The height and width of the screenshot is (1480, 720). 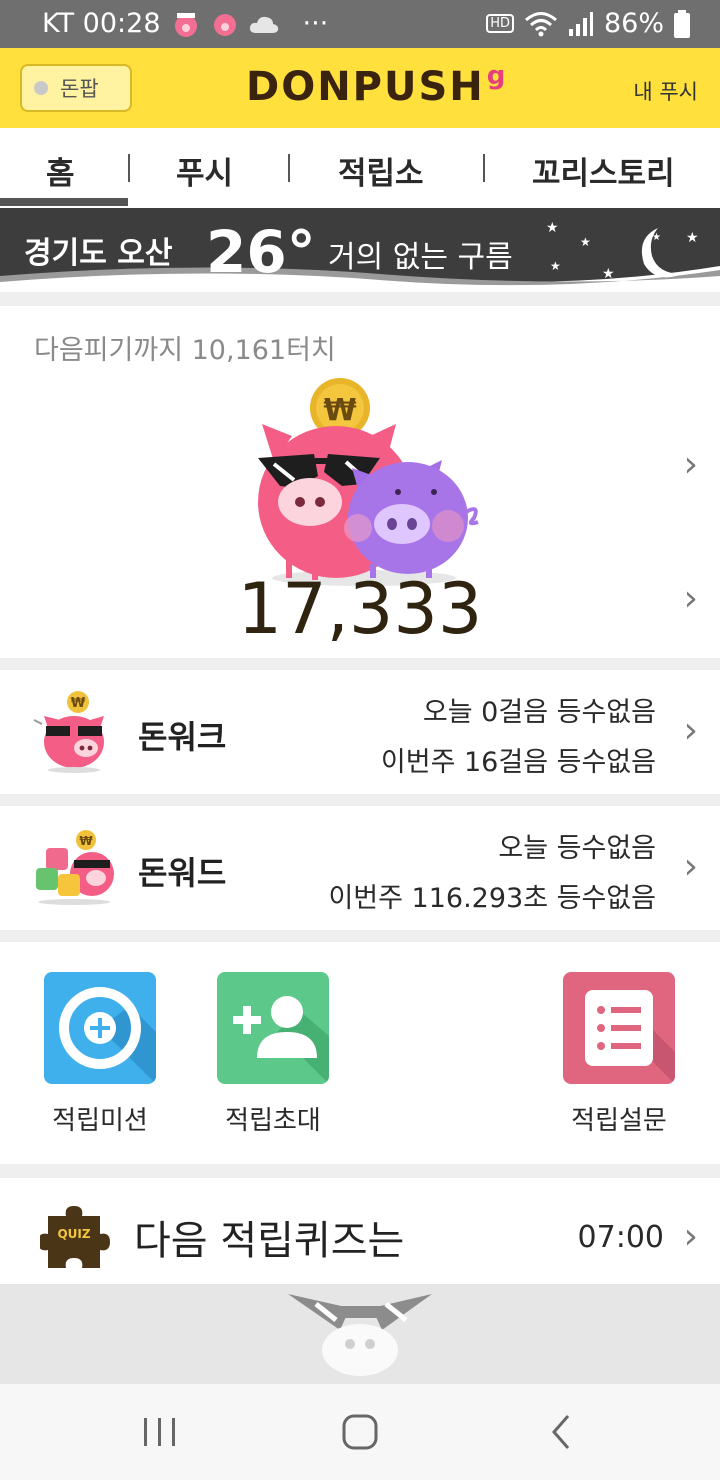 What do you see at coordinates (204, 170) in the screenshot?
I see `tab-push: 푸시` at bounding box center [204, 170].